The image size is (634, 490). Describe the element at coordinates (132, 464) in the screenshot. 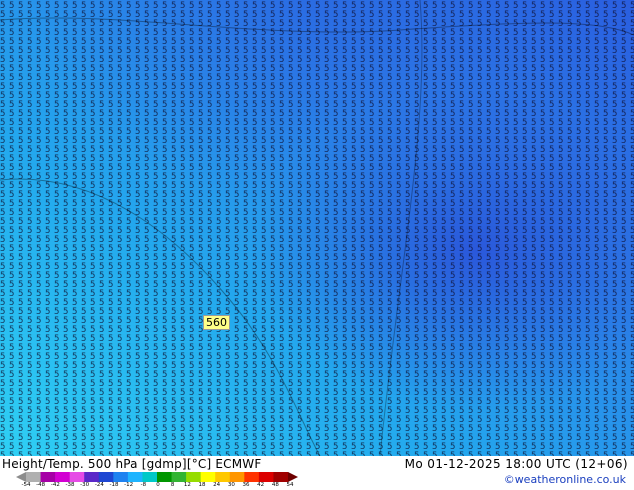

I see `map-title: Height/Temp. 500 hPa [gdmp][°C] ECMWF` at that location.